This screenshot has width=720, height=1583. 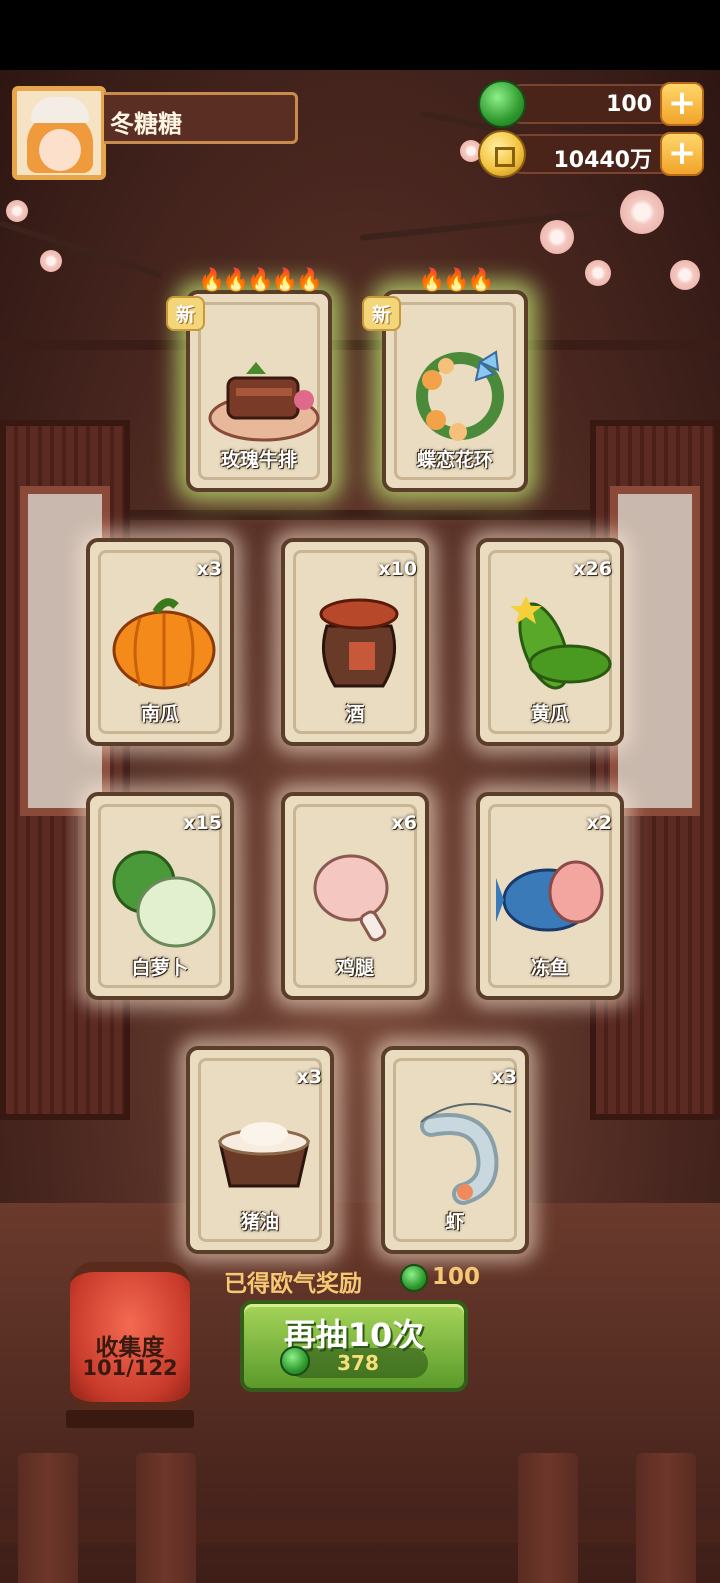 What do you see at coordinates (130, 1337) in the screenshot?
I see `collection-lantern: 收集度 101/122` at bounding box center [130, 1337].